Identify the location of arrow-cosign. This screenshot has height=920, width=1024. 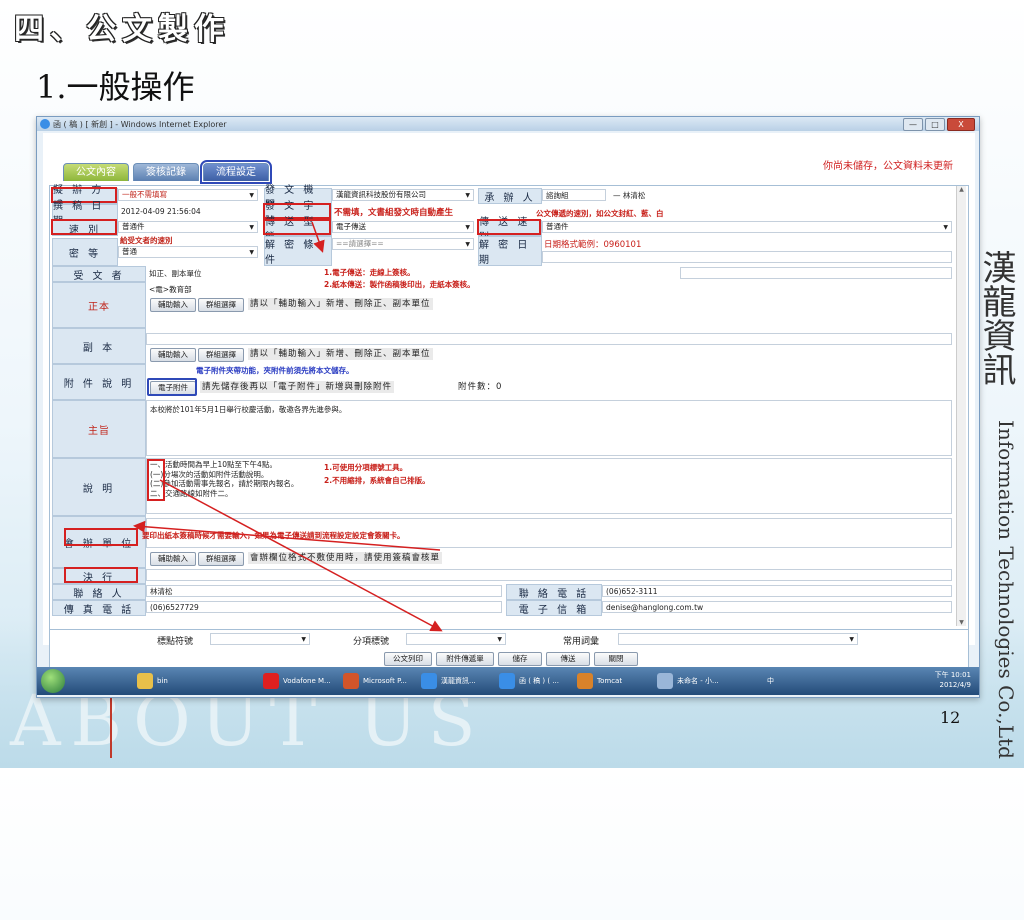
(287, 535).